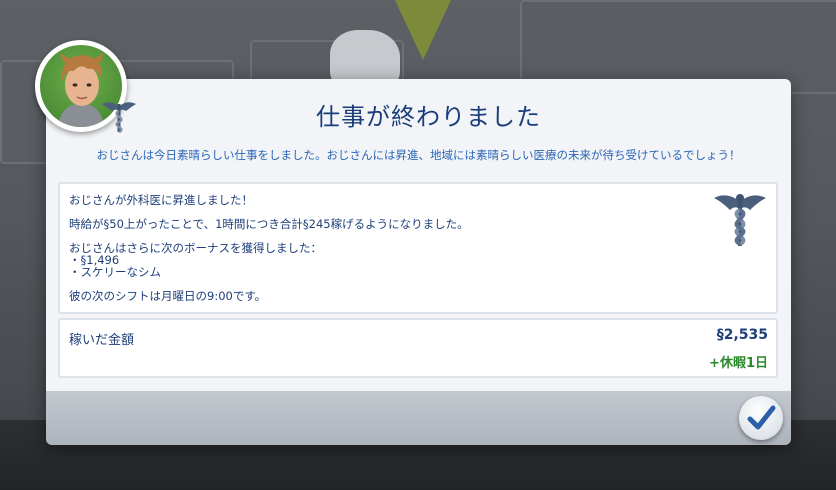 This screenshot has width=836, height=490. What do you see at coordinates (428, 117) in the screenshot?
I see `dialog-title: 仕事が終わりました` at bounding box center [428, 117].